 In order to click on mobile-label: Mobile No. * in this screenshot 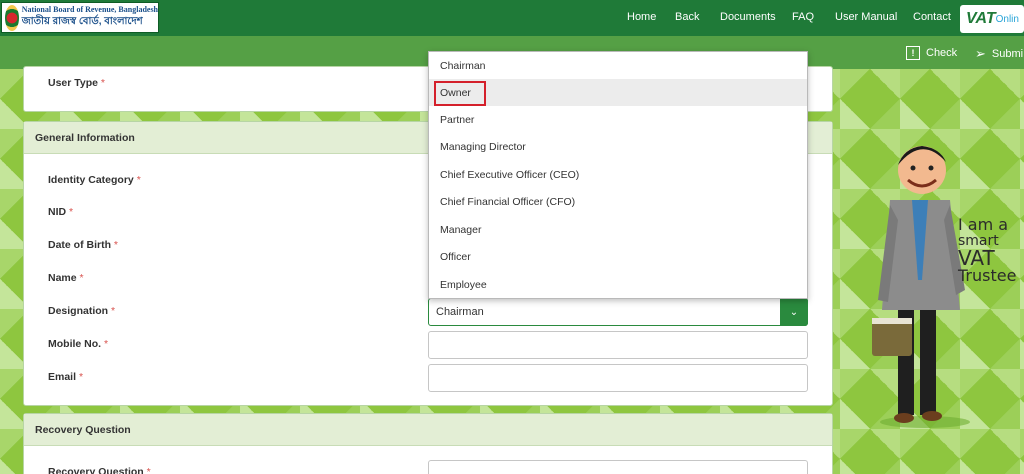, I will do `click(78, 344)`.